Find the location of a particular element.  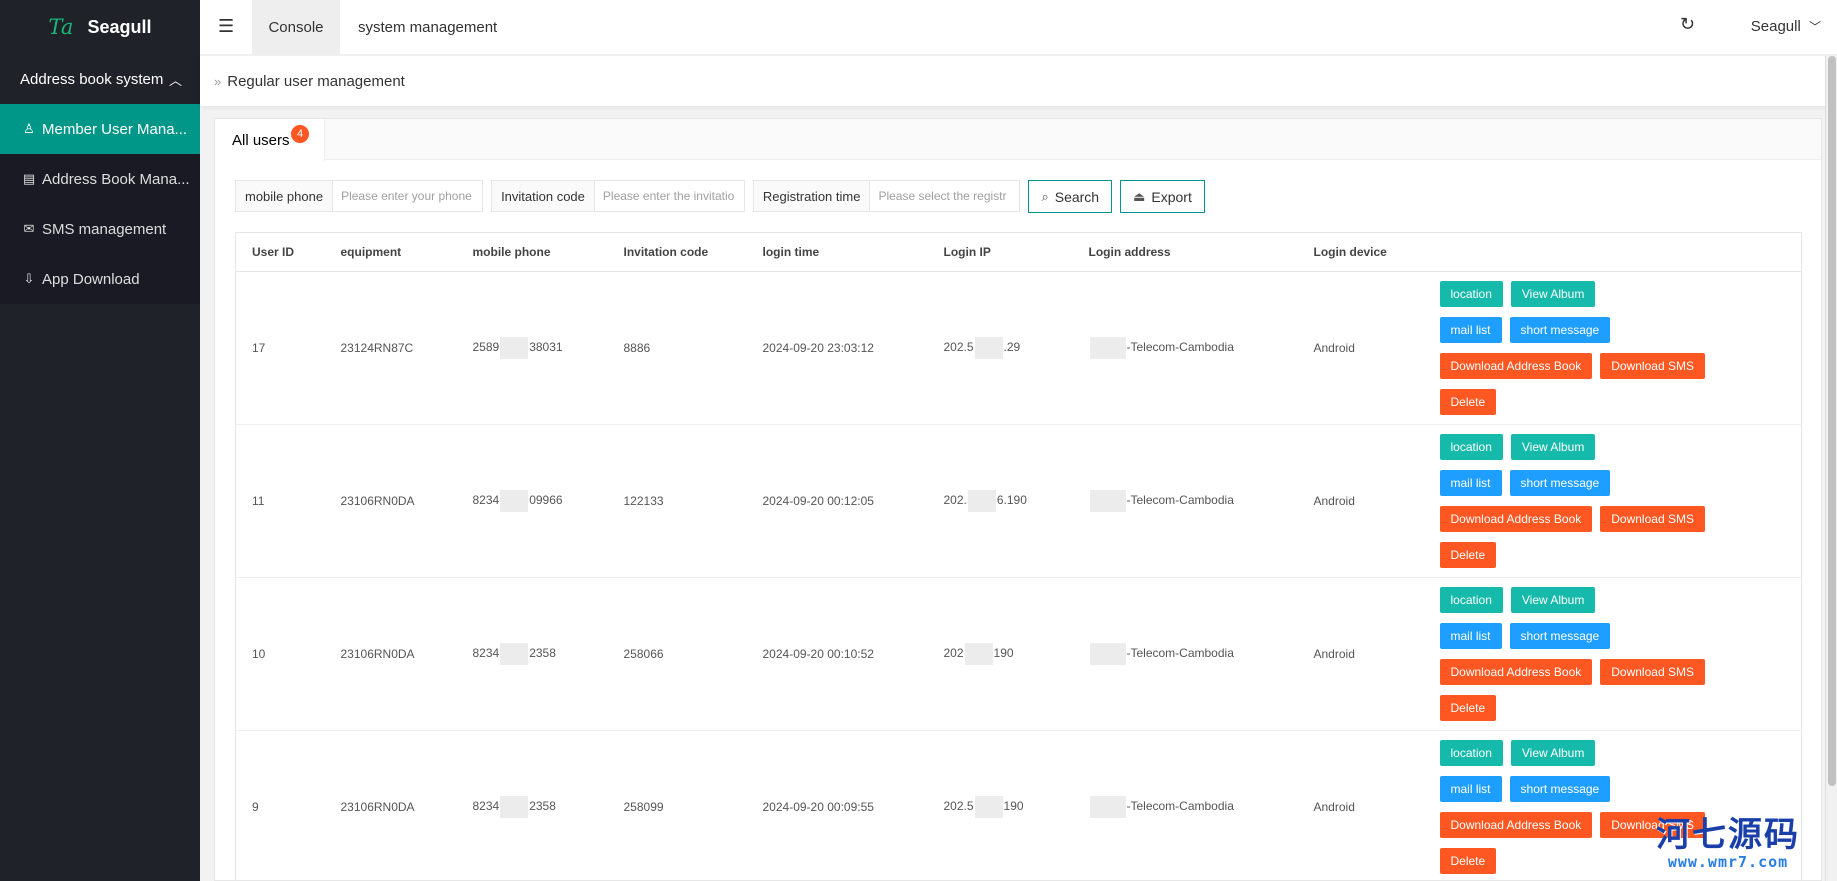

user-menu: Seagull ﹀ is located at coordinates (1786, 26).